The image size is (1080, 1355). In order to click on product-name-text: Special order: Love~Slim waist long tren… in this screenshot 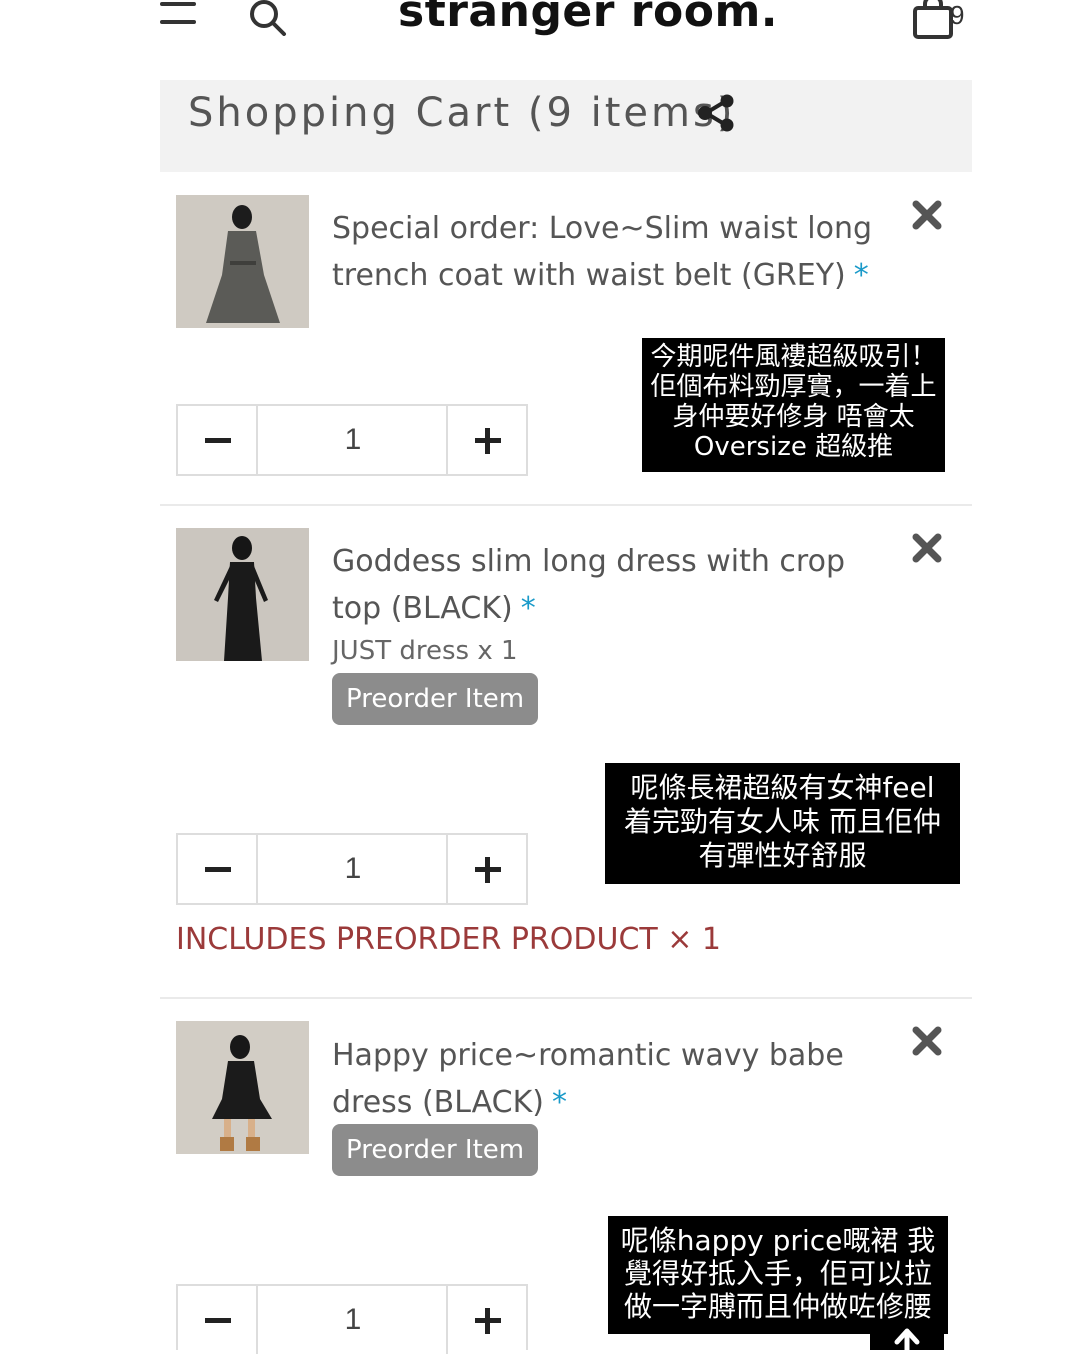, I will do `click(602, 252)`.